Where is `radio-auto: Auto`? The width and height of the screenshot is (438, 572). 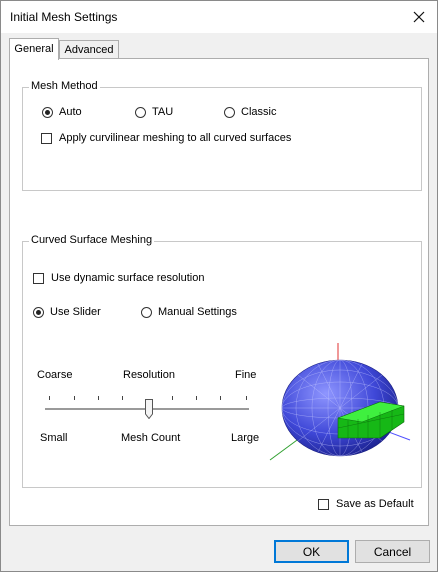
radio-auto: Auto is located at coordinates (62, 112).